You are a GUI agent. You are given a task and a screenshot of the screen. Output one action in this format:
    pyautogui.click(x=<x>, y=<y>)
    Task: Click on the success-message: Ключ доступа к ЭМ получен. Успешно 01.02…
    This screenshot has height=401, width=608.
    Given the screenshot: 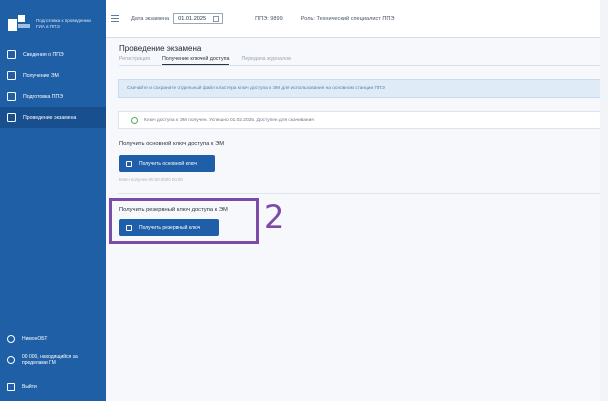 What is the action you would take?
    pyautogui.click(x=362, y=120)
    